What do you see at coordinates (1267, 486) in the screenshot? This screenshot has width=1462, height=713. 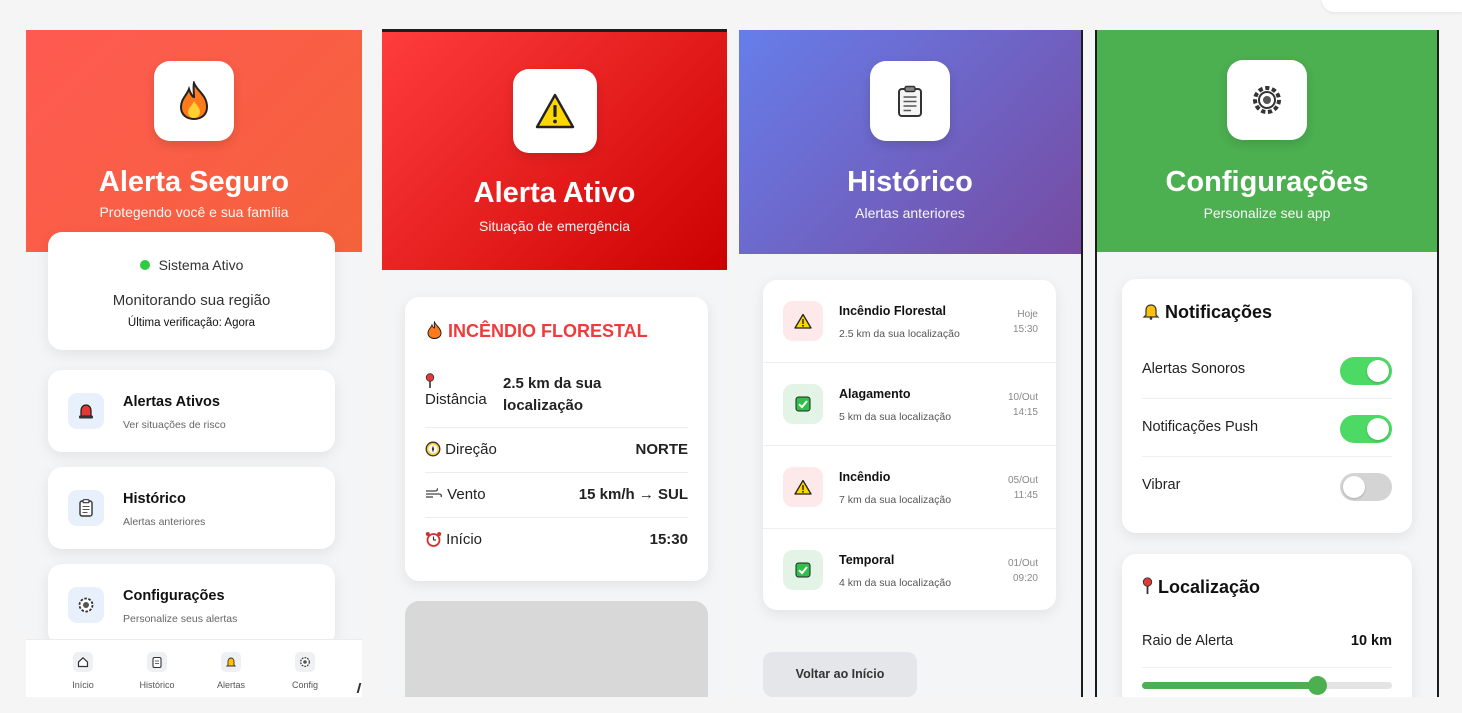 I see `toggle-row-vibrate: Vibrar` at bounding box center [1267, 486].